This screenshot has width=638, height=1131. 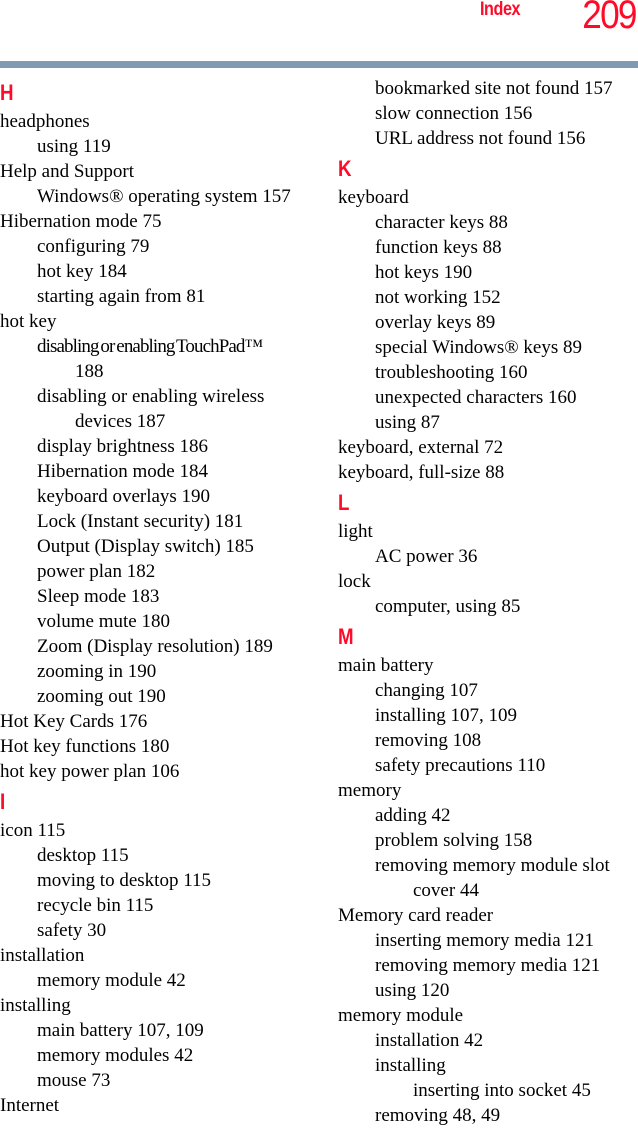 What do you see at coordinates (426, 556) in the screenshot?
I see `index-subentry: AC power 36` at bounding box center [426, 556].